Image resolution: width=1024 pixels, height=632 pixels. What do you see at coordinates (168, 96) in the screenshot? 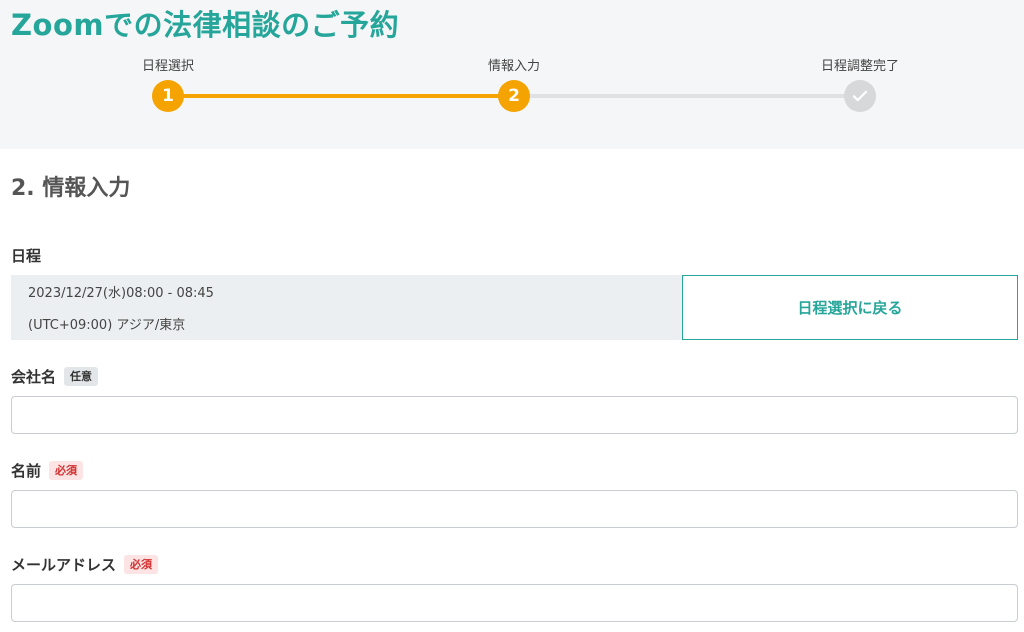
I see `step-number-badge: 1` at bounding box center [168, 96].